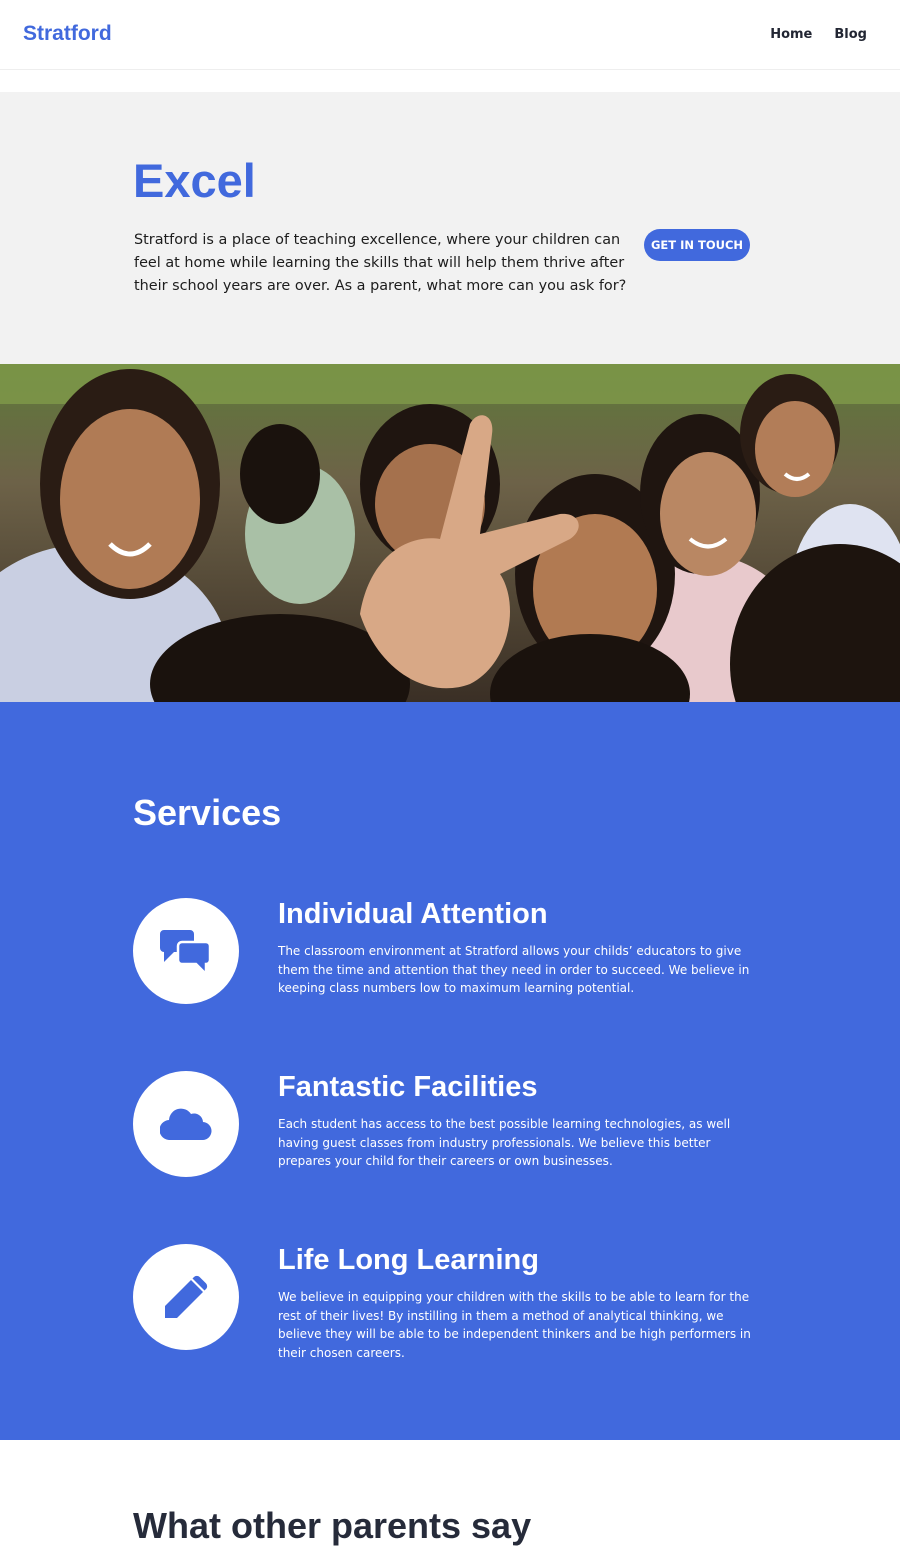 The width and height of the screenshot is (900, 1547). What do you see at coordinates (697, 245) in the screenshot?
I see `get-in-touch-button: GET IN TOUCH` at bounding box center [697, 245].